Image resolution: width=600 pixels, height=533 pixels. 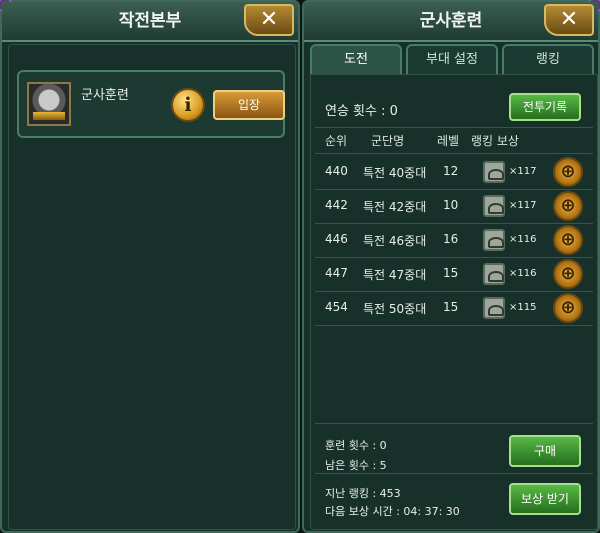 I want to click on tab-unit-settings: 부대 설정, so click(x=452, y=59).